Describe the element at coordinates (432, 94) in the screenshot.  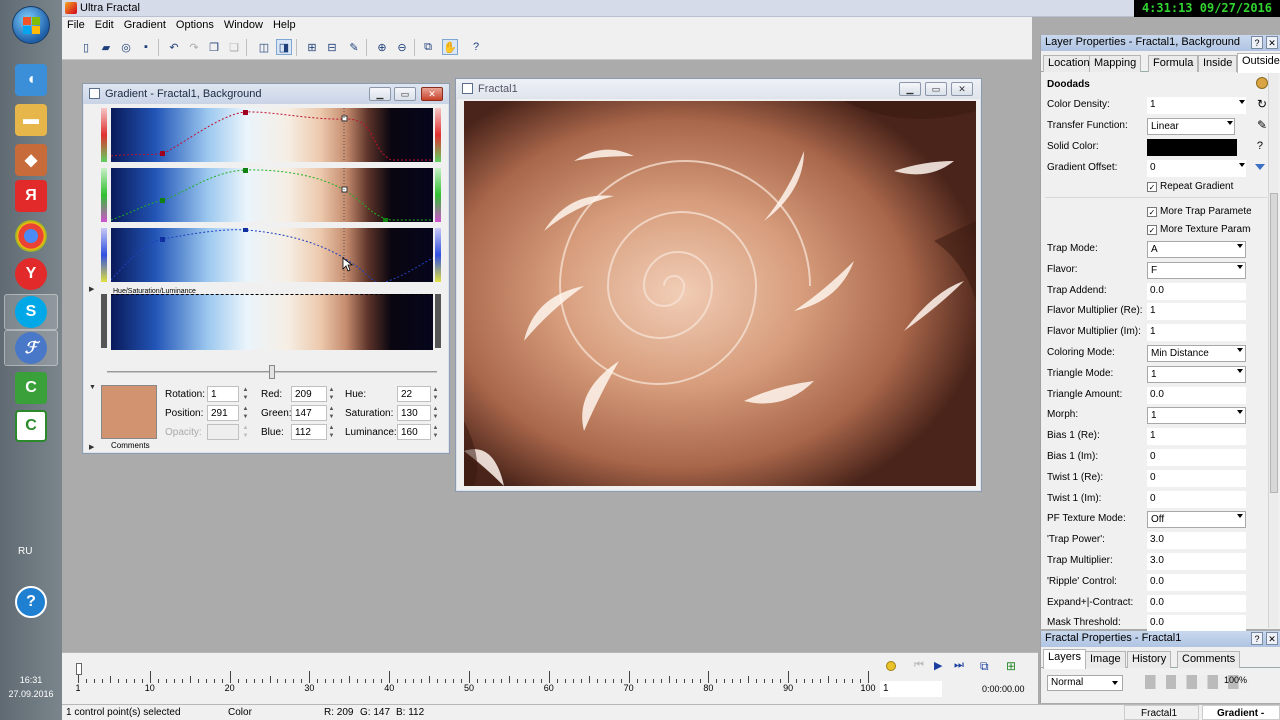
I see `close-button: ✕` at that location.